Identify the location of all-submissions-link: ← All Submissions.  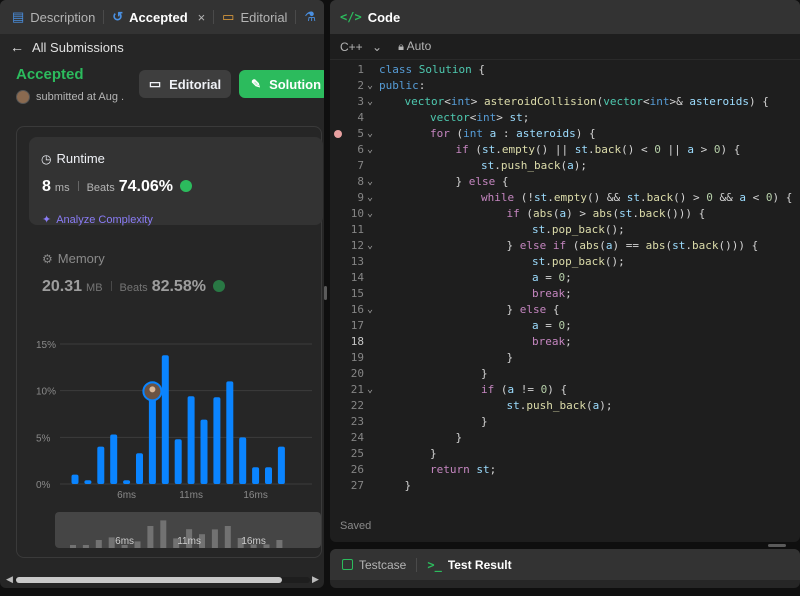
(162, 47).